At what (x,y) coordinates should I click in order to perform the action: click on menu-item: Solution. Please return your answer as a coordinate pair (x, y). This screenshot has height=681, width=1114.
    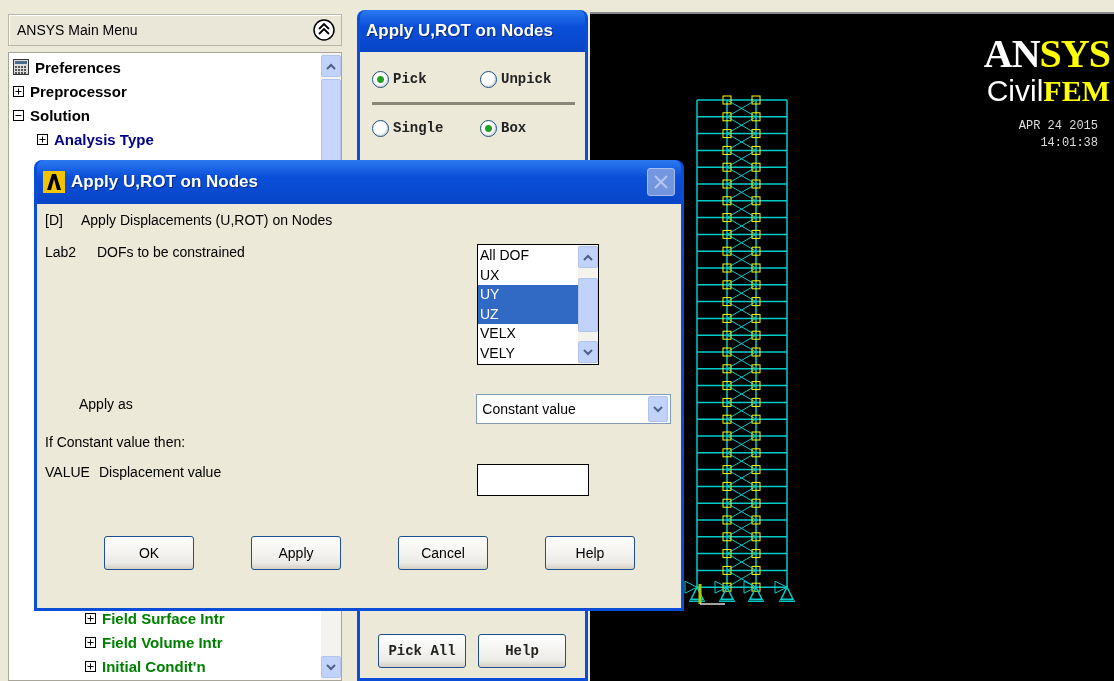
    Looking at the image, I should click on (60, 115).